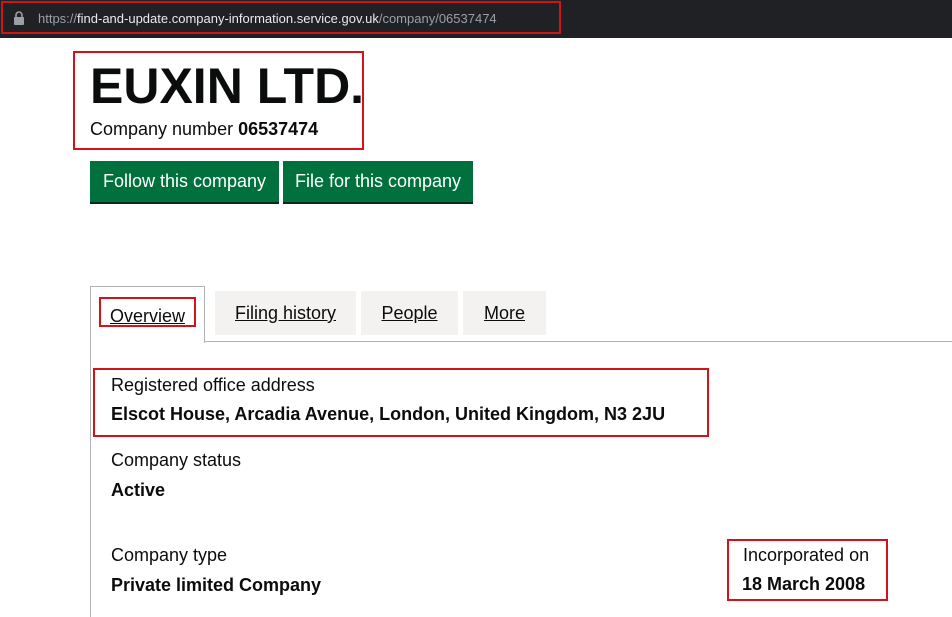 Image resolution: width=952 pixels, height=617 pixels. I want to click on company-number-label: Company number, so click(162, 129).